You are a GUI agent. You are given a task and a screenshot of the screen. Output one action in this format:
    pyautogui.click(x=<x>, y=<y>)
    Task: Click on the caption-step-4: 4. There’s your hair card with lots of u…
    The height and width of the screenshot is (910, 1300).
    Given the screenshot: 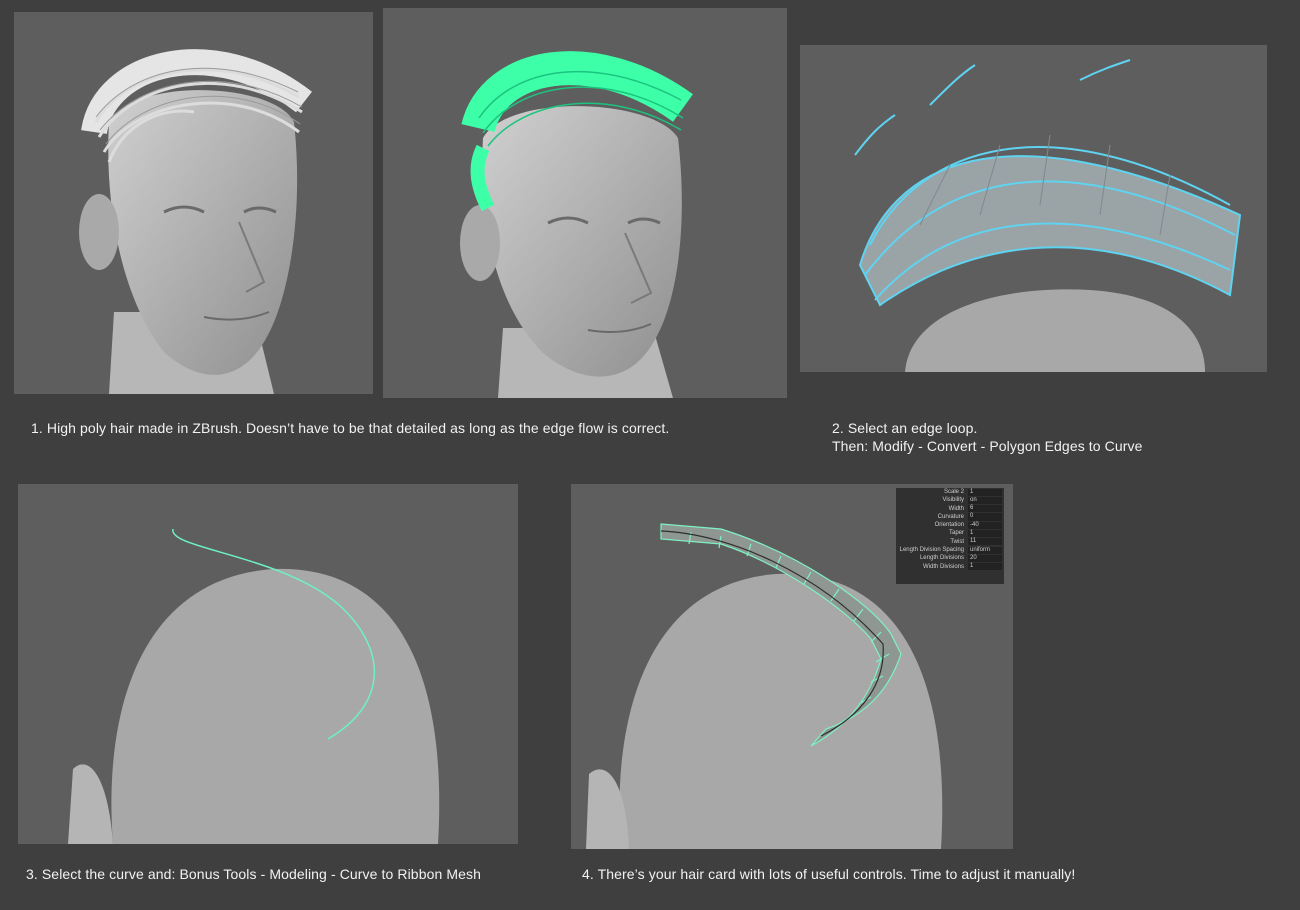 What is the action you would take?
    pyautogui.click(x=829, y=874)
    